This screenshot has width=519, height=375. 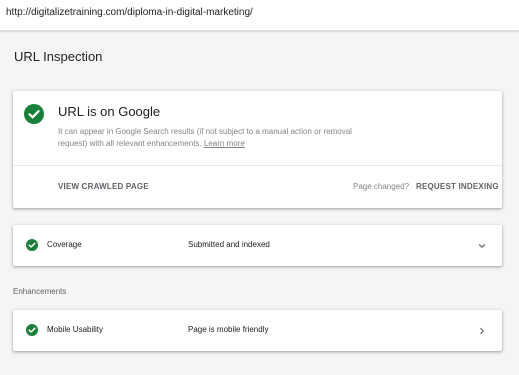 I want to click on mobile-usability-row: Mobile Usability Page is mobile friendly, so click(x=257, y=330).